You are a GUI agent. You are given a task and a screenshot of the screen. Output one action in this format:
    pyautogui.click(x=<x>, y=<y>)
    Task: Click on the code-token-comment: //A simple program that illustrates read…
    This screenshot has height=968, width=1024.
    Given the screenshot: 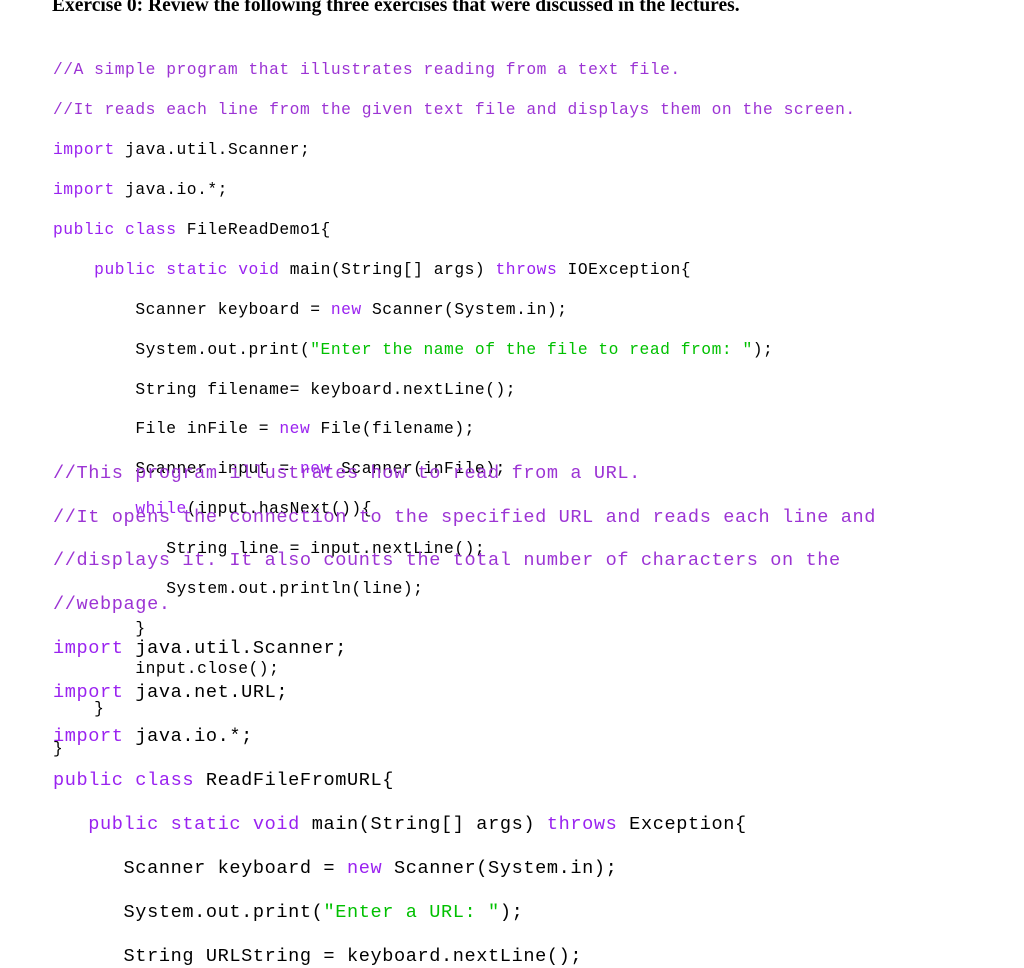 What is the action you would take?
    pyautogui.click(x=367, y=70)
    